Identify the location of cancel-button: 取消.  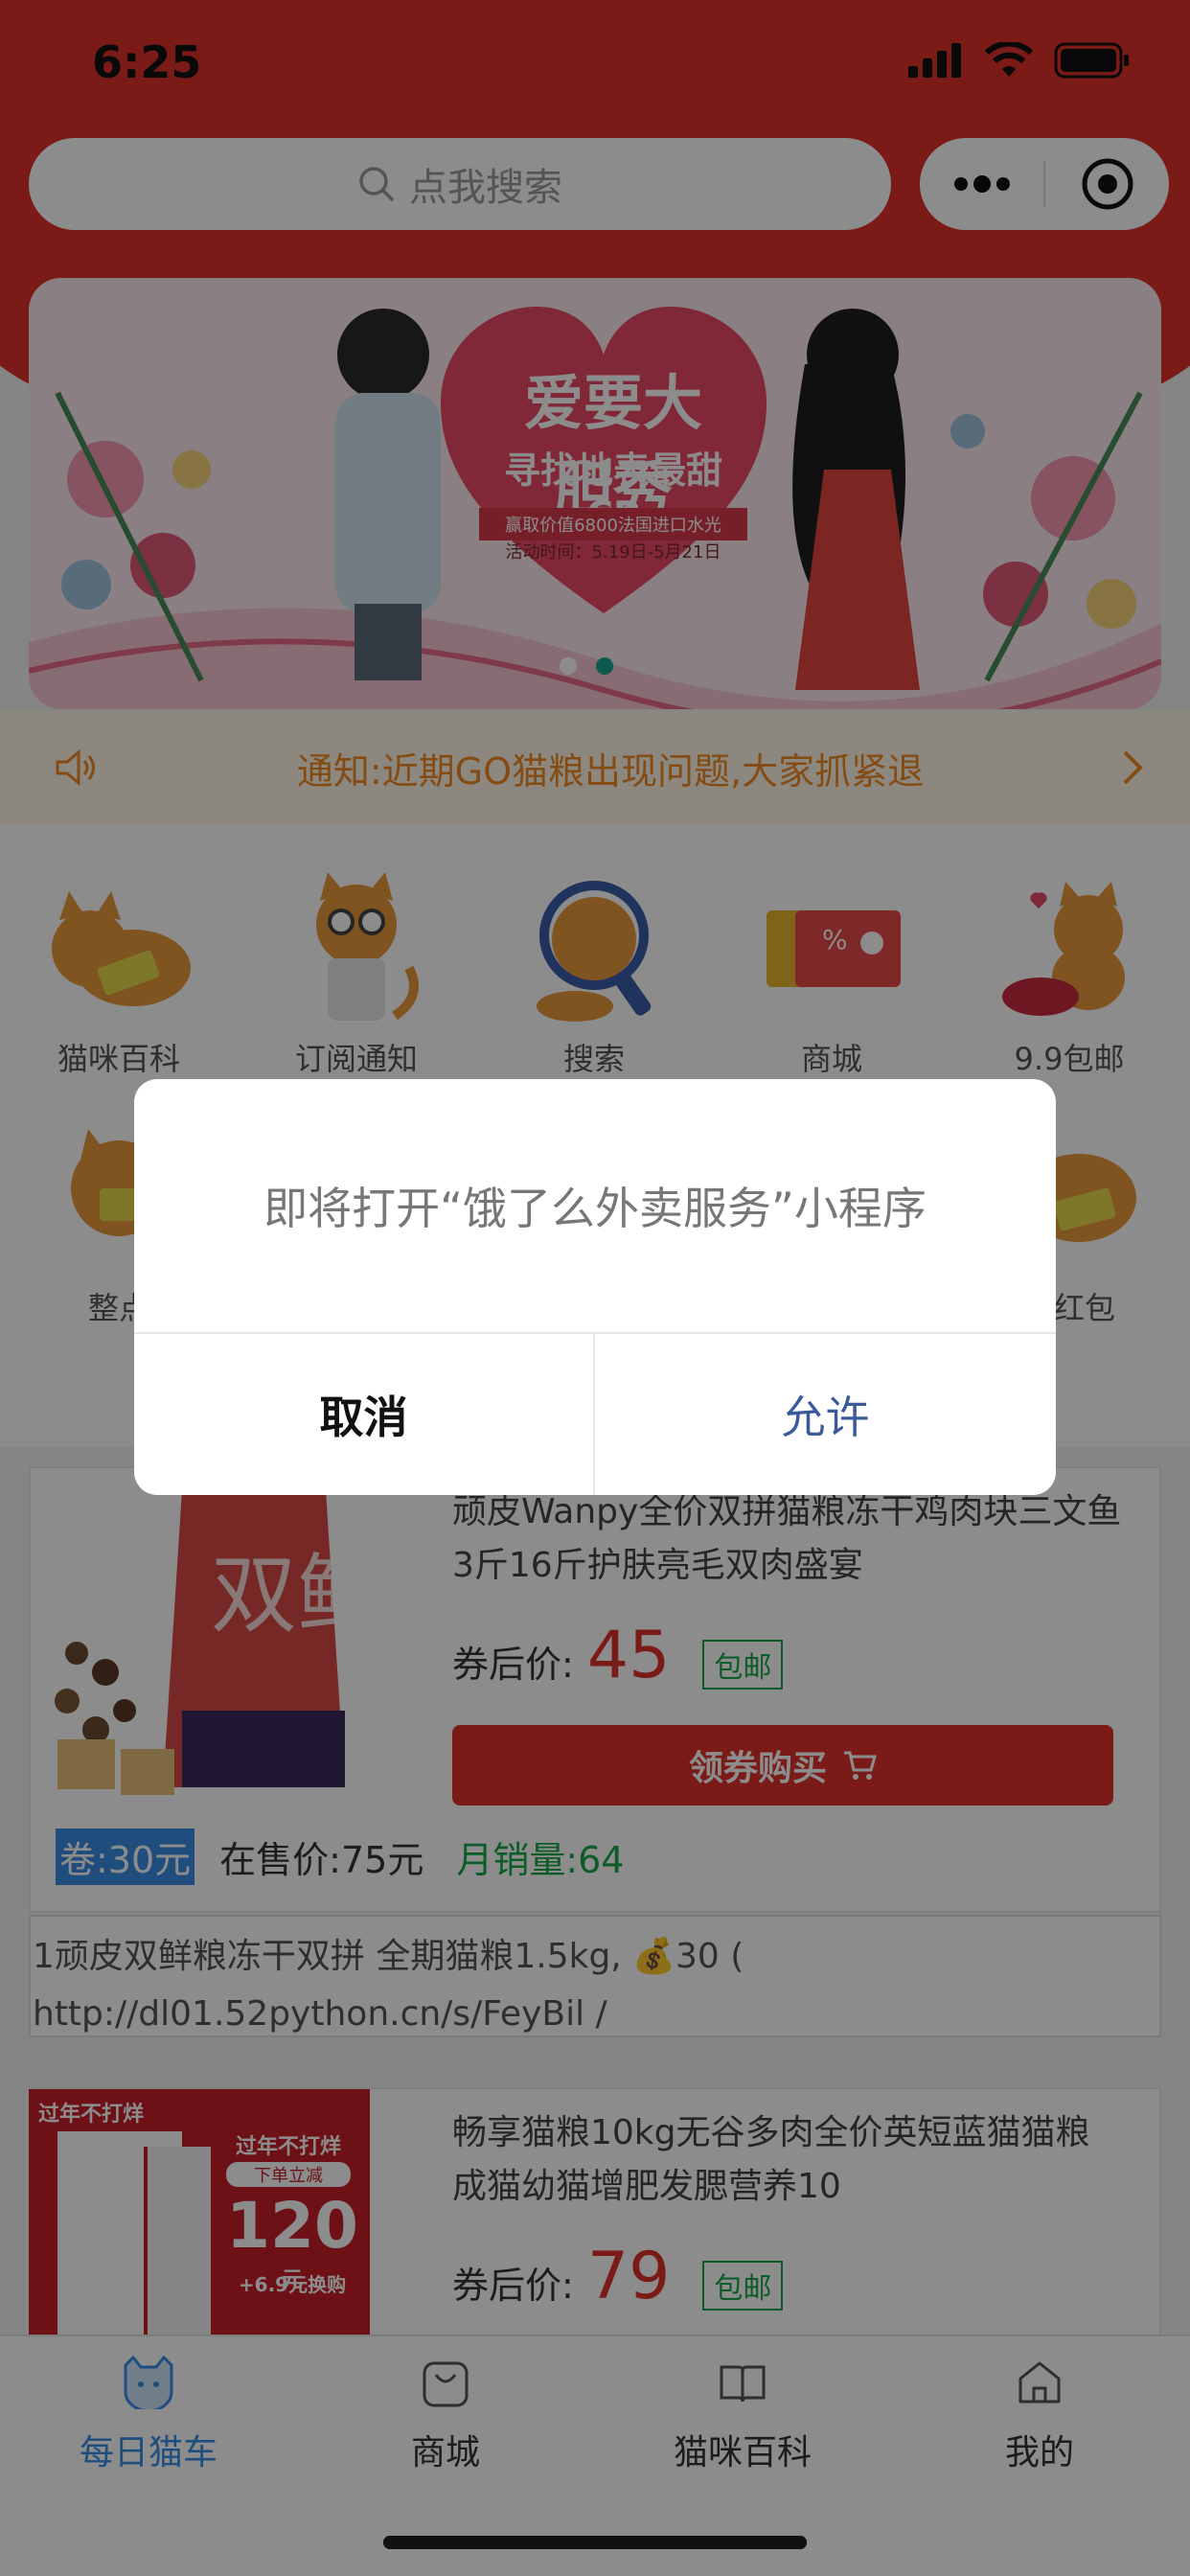
(365, 1414).